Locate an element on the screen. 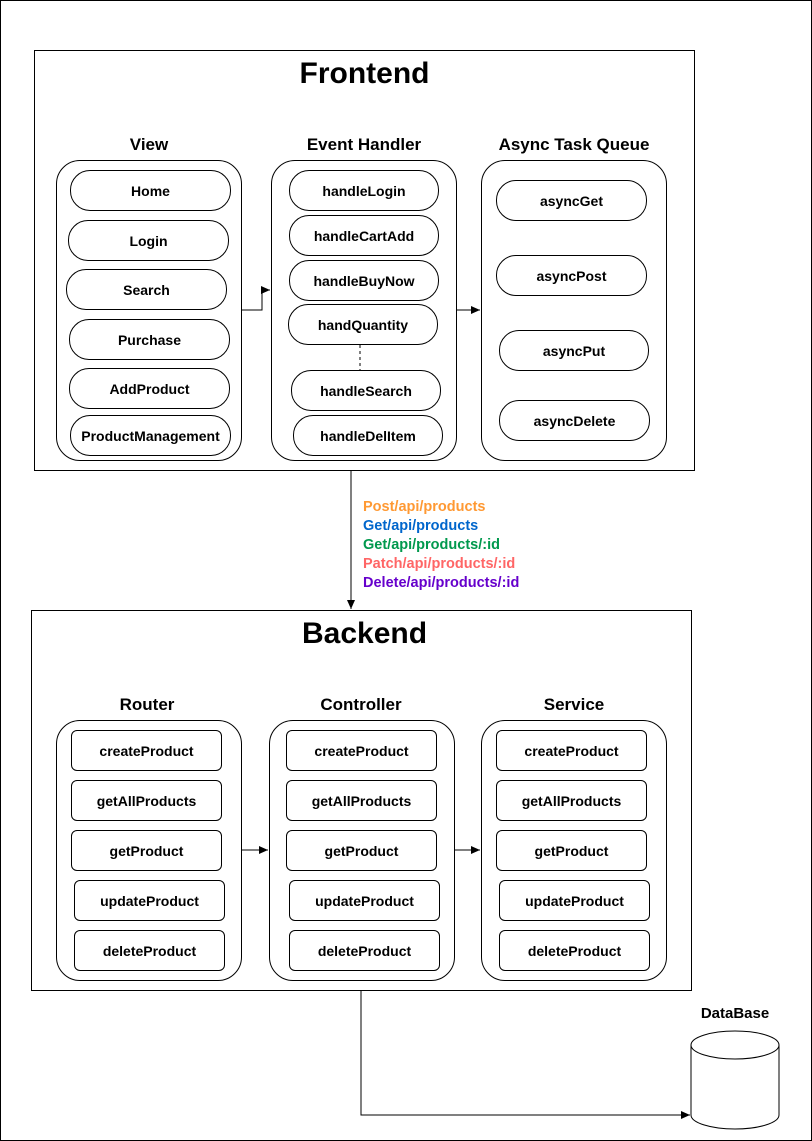  arrow-backend-to-database is located at coordinates (525, 1055).